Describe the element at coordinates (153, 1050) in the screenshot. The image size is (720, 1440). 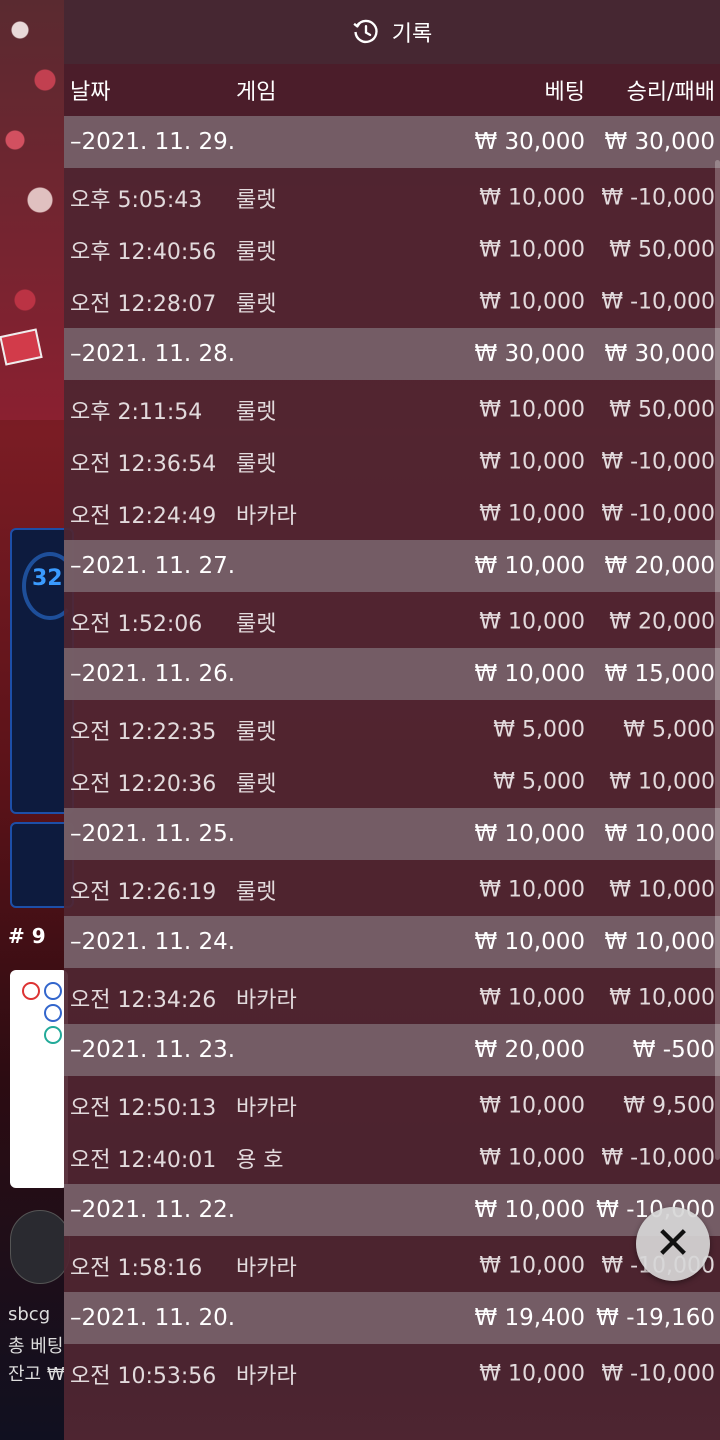
I see `group-date: –2021. 11. 23.` at that location.